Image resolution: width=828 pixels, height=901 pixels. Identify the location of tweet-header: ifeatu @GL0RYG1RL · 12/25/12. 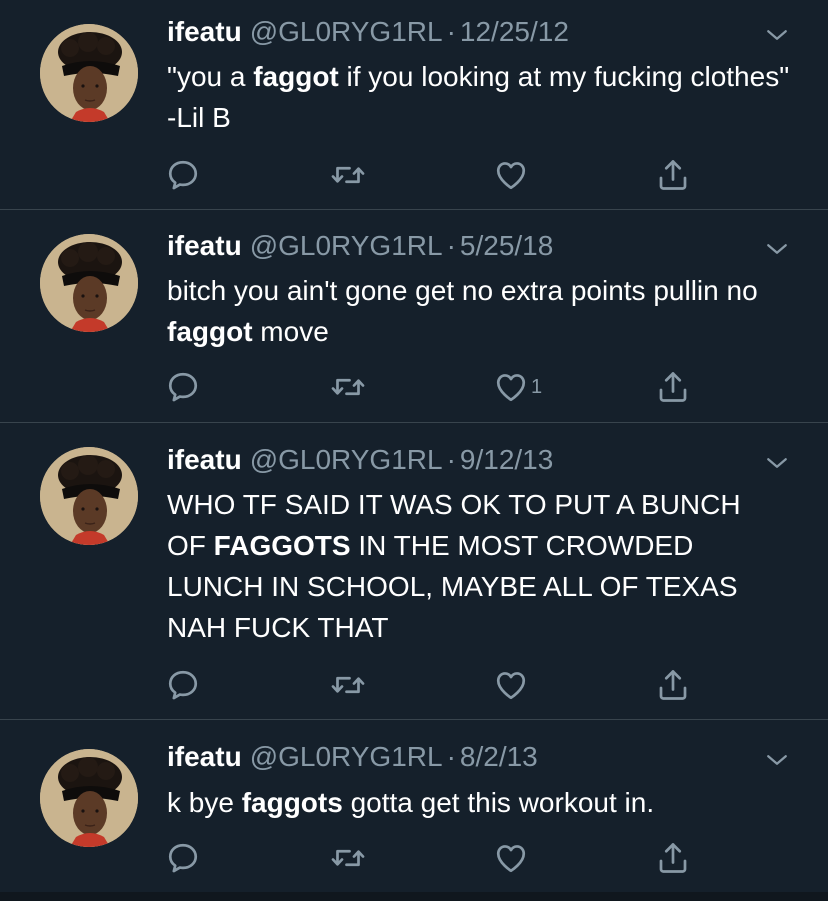
(368, 32).